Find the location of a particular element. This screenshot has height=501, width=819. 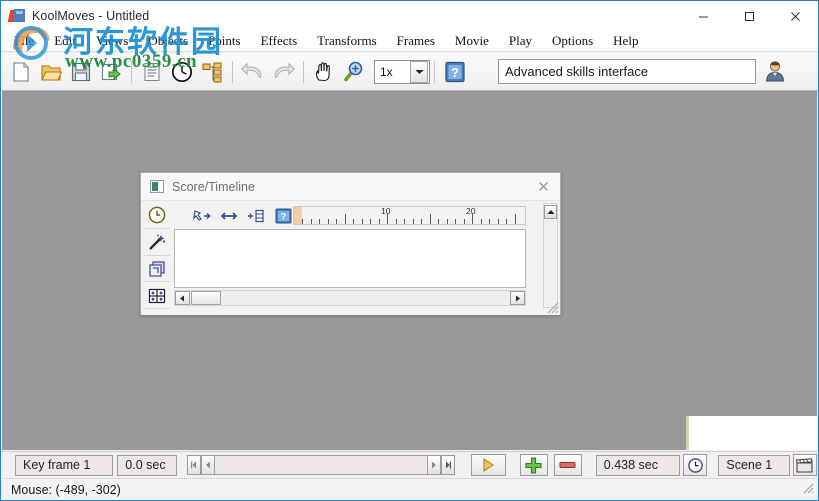

window-resize-grip is located at coordinates (807, 489).